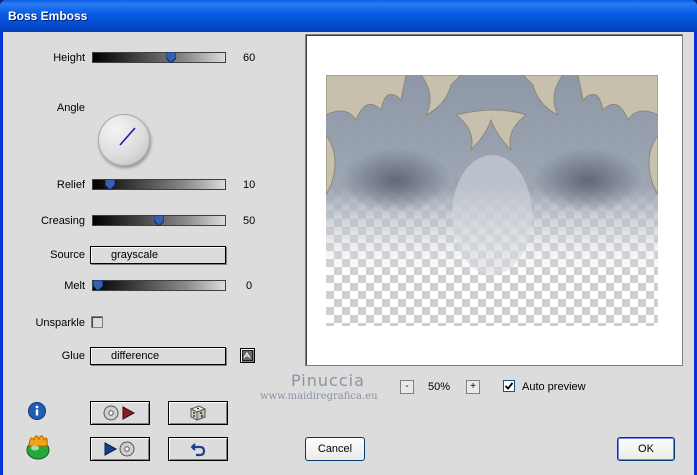  What do you see at coordinates (319, 396) in the screenshot?
I see `watermark-url: www.maidiregrafica.eu` at bounding box center [319, 396].